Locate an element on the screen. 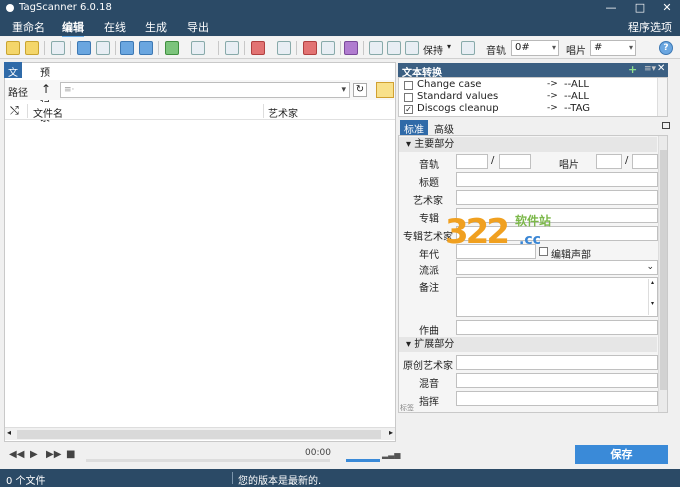  menu-program-options: 程序选项 is located at coordinates (650, 27).